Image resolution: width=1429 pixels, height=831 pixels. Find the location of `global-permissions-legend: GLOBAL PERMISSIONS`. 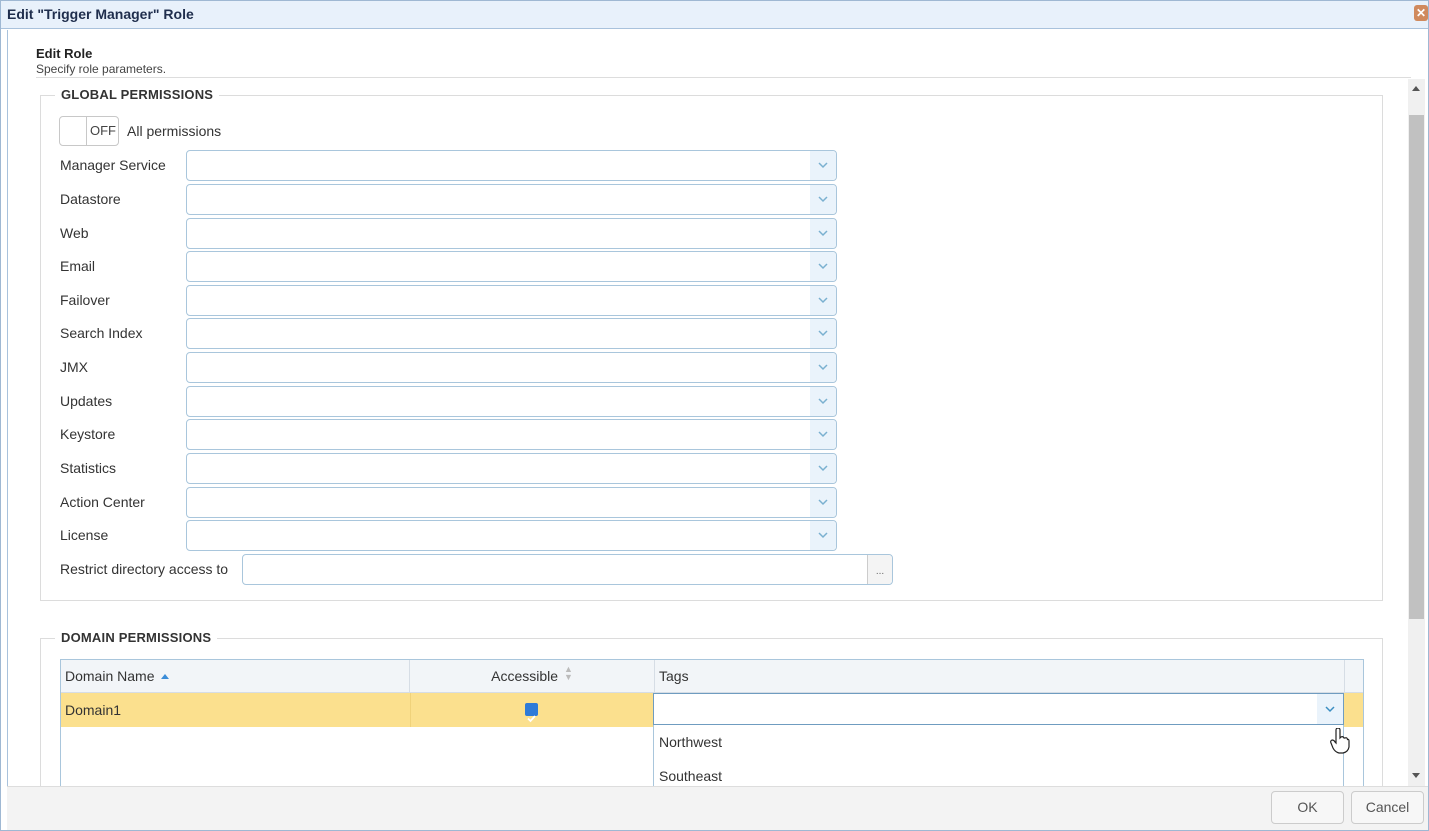

global-permissions-legend: GLOBAL PERMISSIONS is located at coordinates (137, 94).